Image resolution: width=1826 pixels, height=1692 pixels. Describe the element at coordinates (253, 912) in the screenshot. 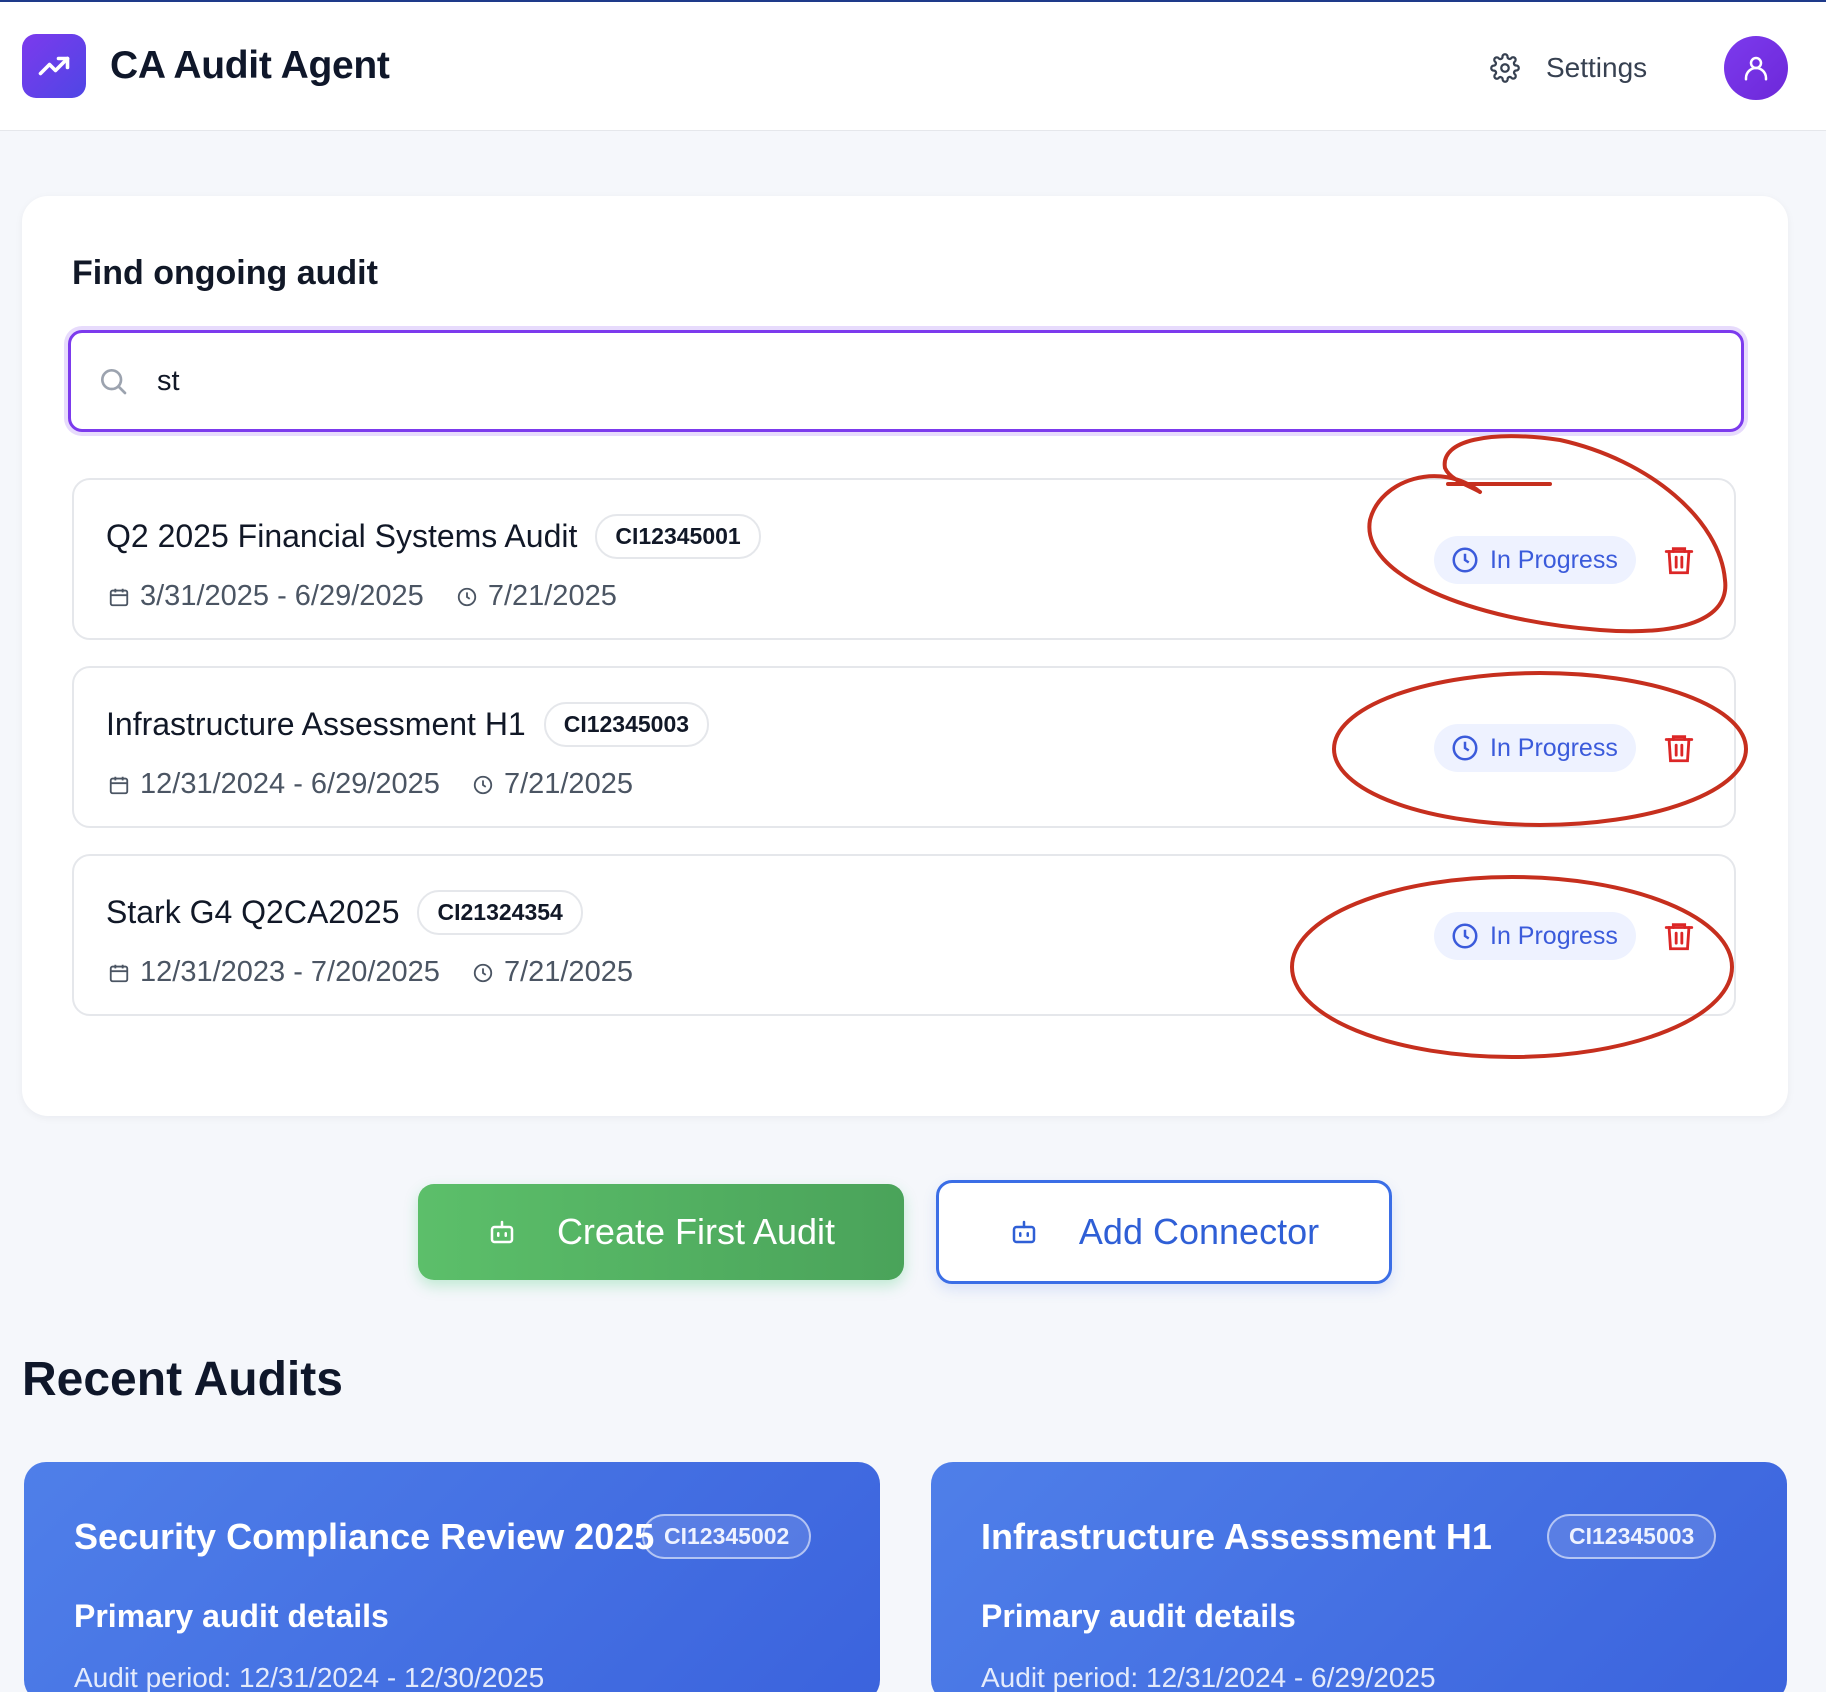

I see `audit-title: Stark G4 Q2CA2025` at that location.